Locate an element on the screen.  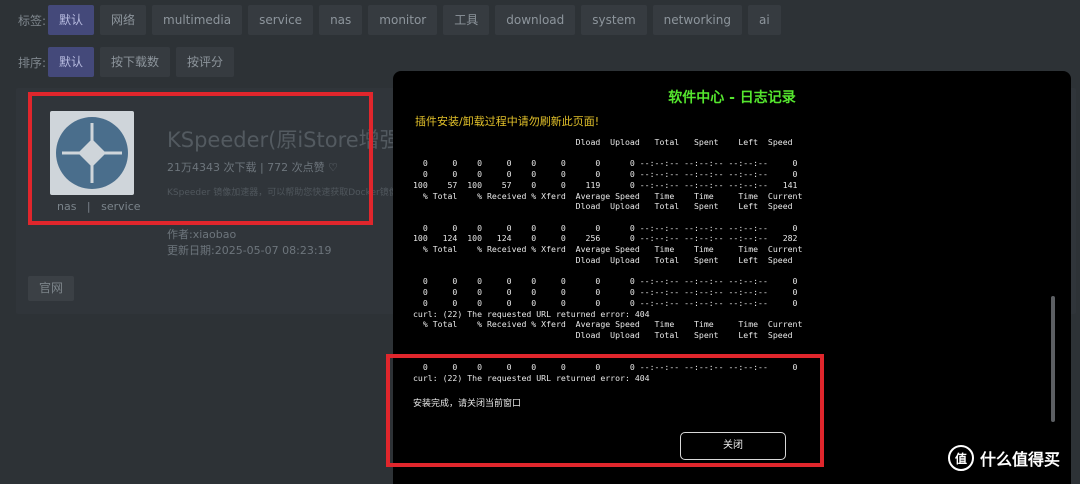
watermark-logo-icon: 值 is located at coordinates (961, 458).